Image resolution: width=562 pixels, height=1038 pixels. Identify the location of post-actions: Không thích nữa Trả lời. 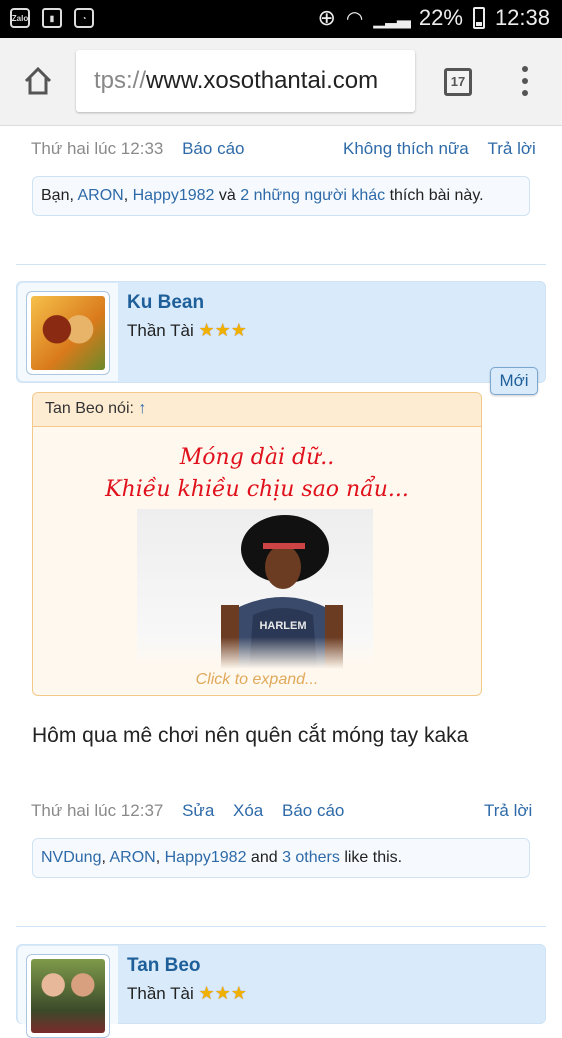
(439, 149).